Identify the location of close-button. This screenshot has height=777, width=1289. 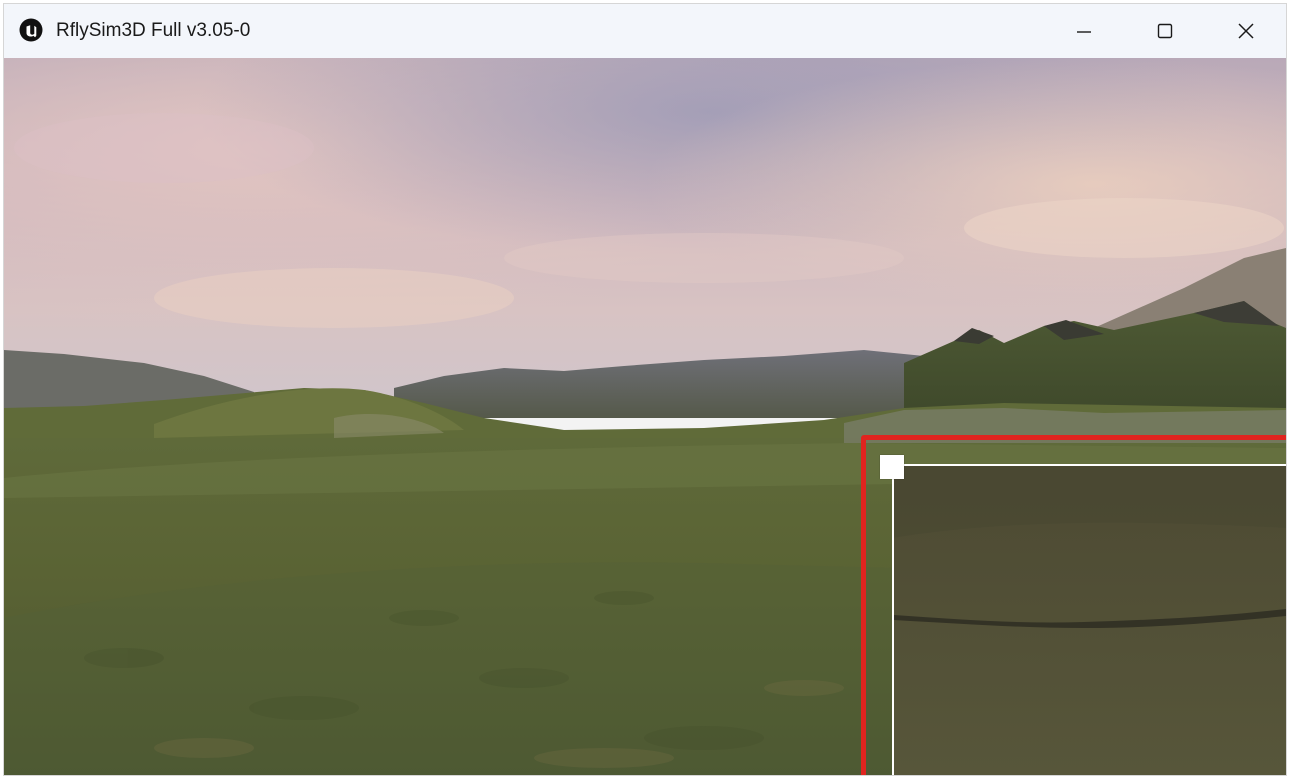
(1246, 31).